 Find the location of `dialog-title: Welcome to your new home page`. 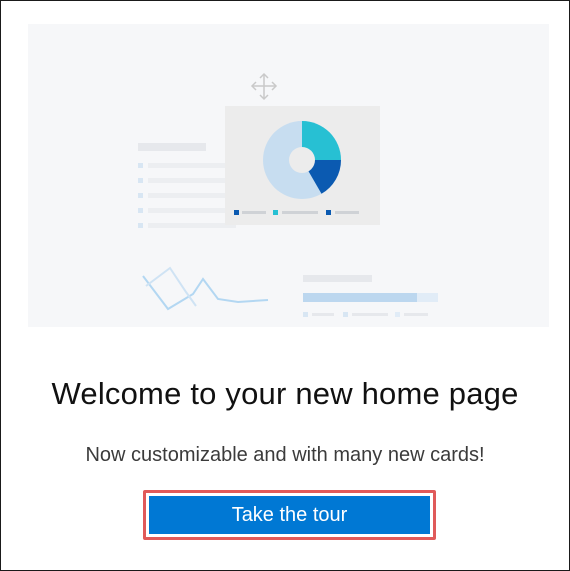

dialog-title: Welcome to your new home page is located at coordinates (285, 393).